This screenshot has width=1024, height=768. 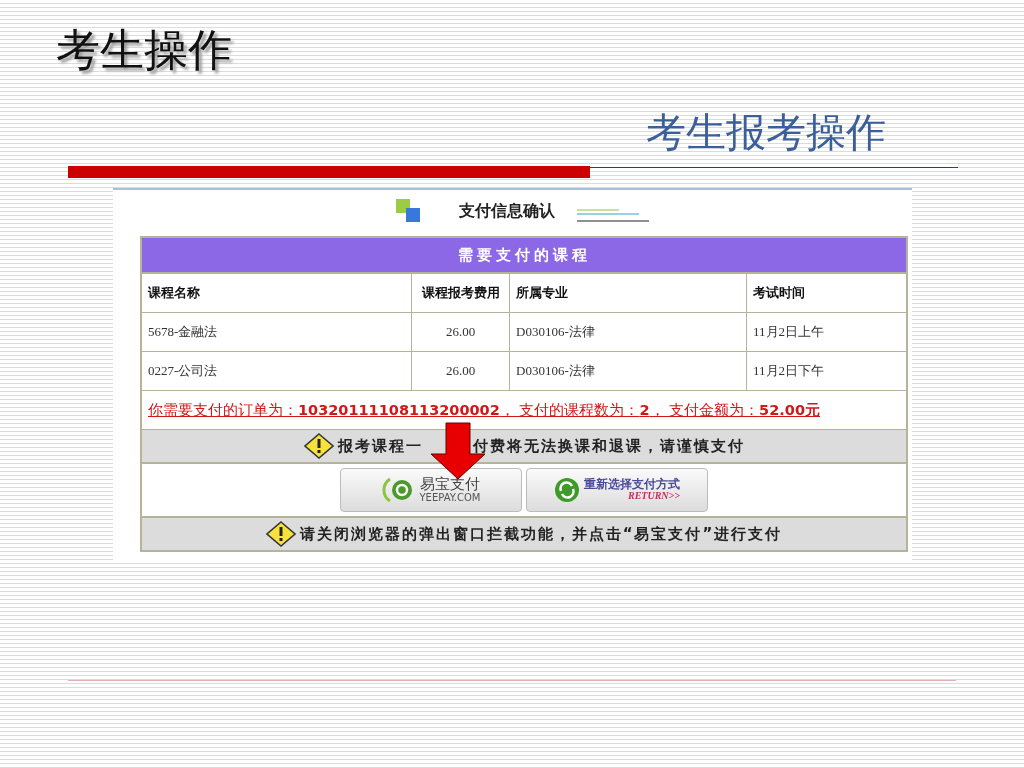 What do you see at coordinates (524, 256) in the screenshot?
I see `table-caption: 需要支付的课程` at bounding box center [524, 256].